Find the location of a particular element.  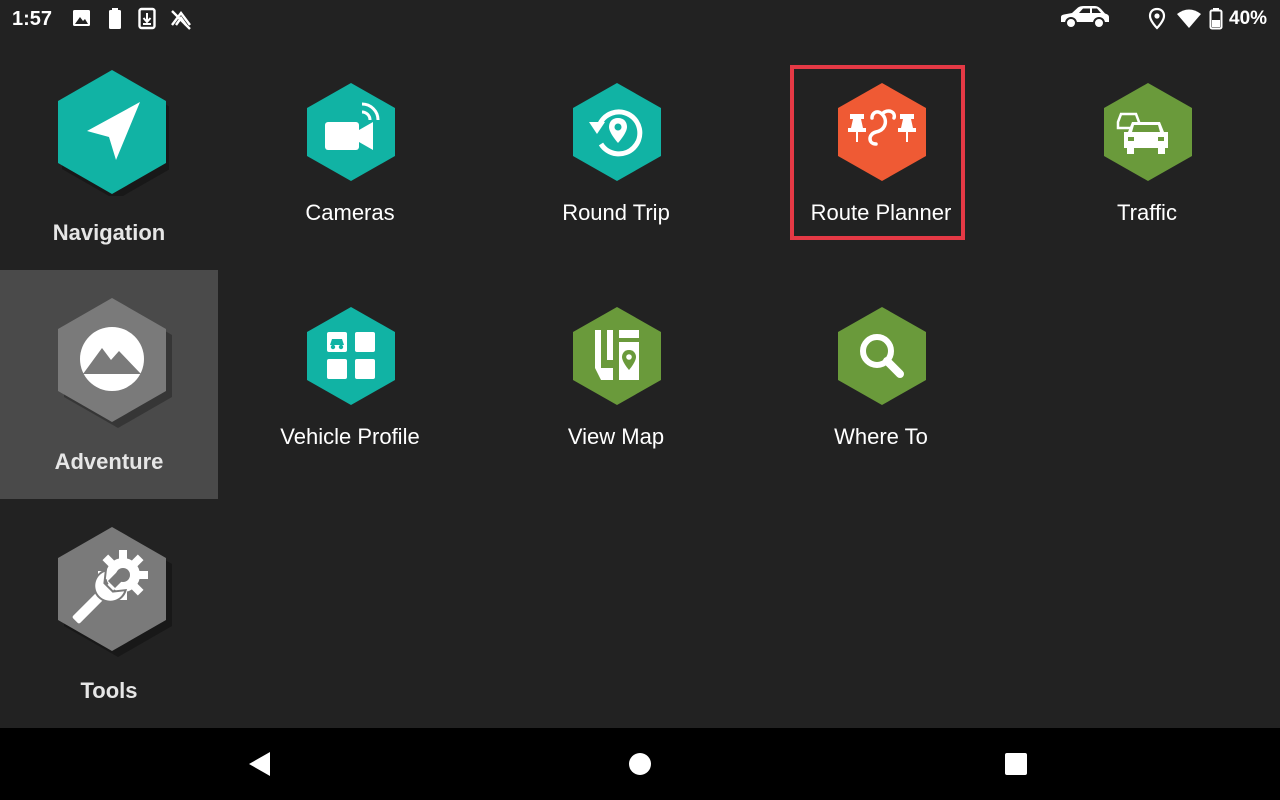

route-planner-icon is located at coordinates (882, 132).